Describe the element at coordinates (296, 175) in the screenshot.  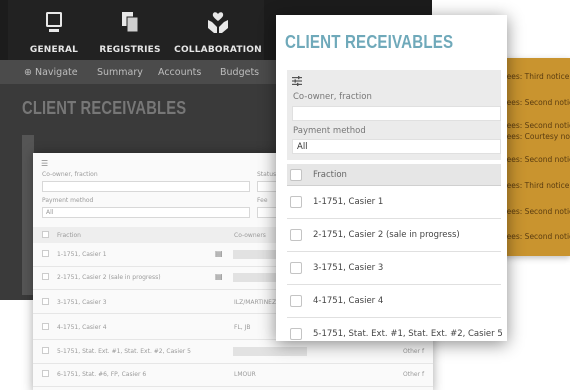
I see `select-all-checkbox` at that location.